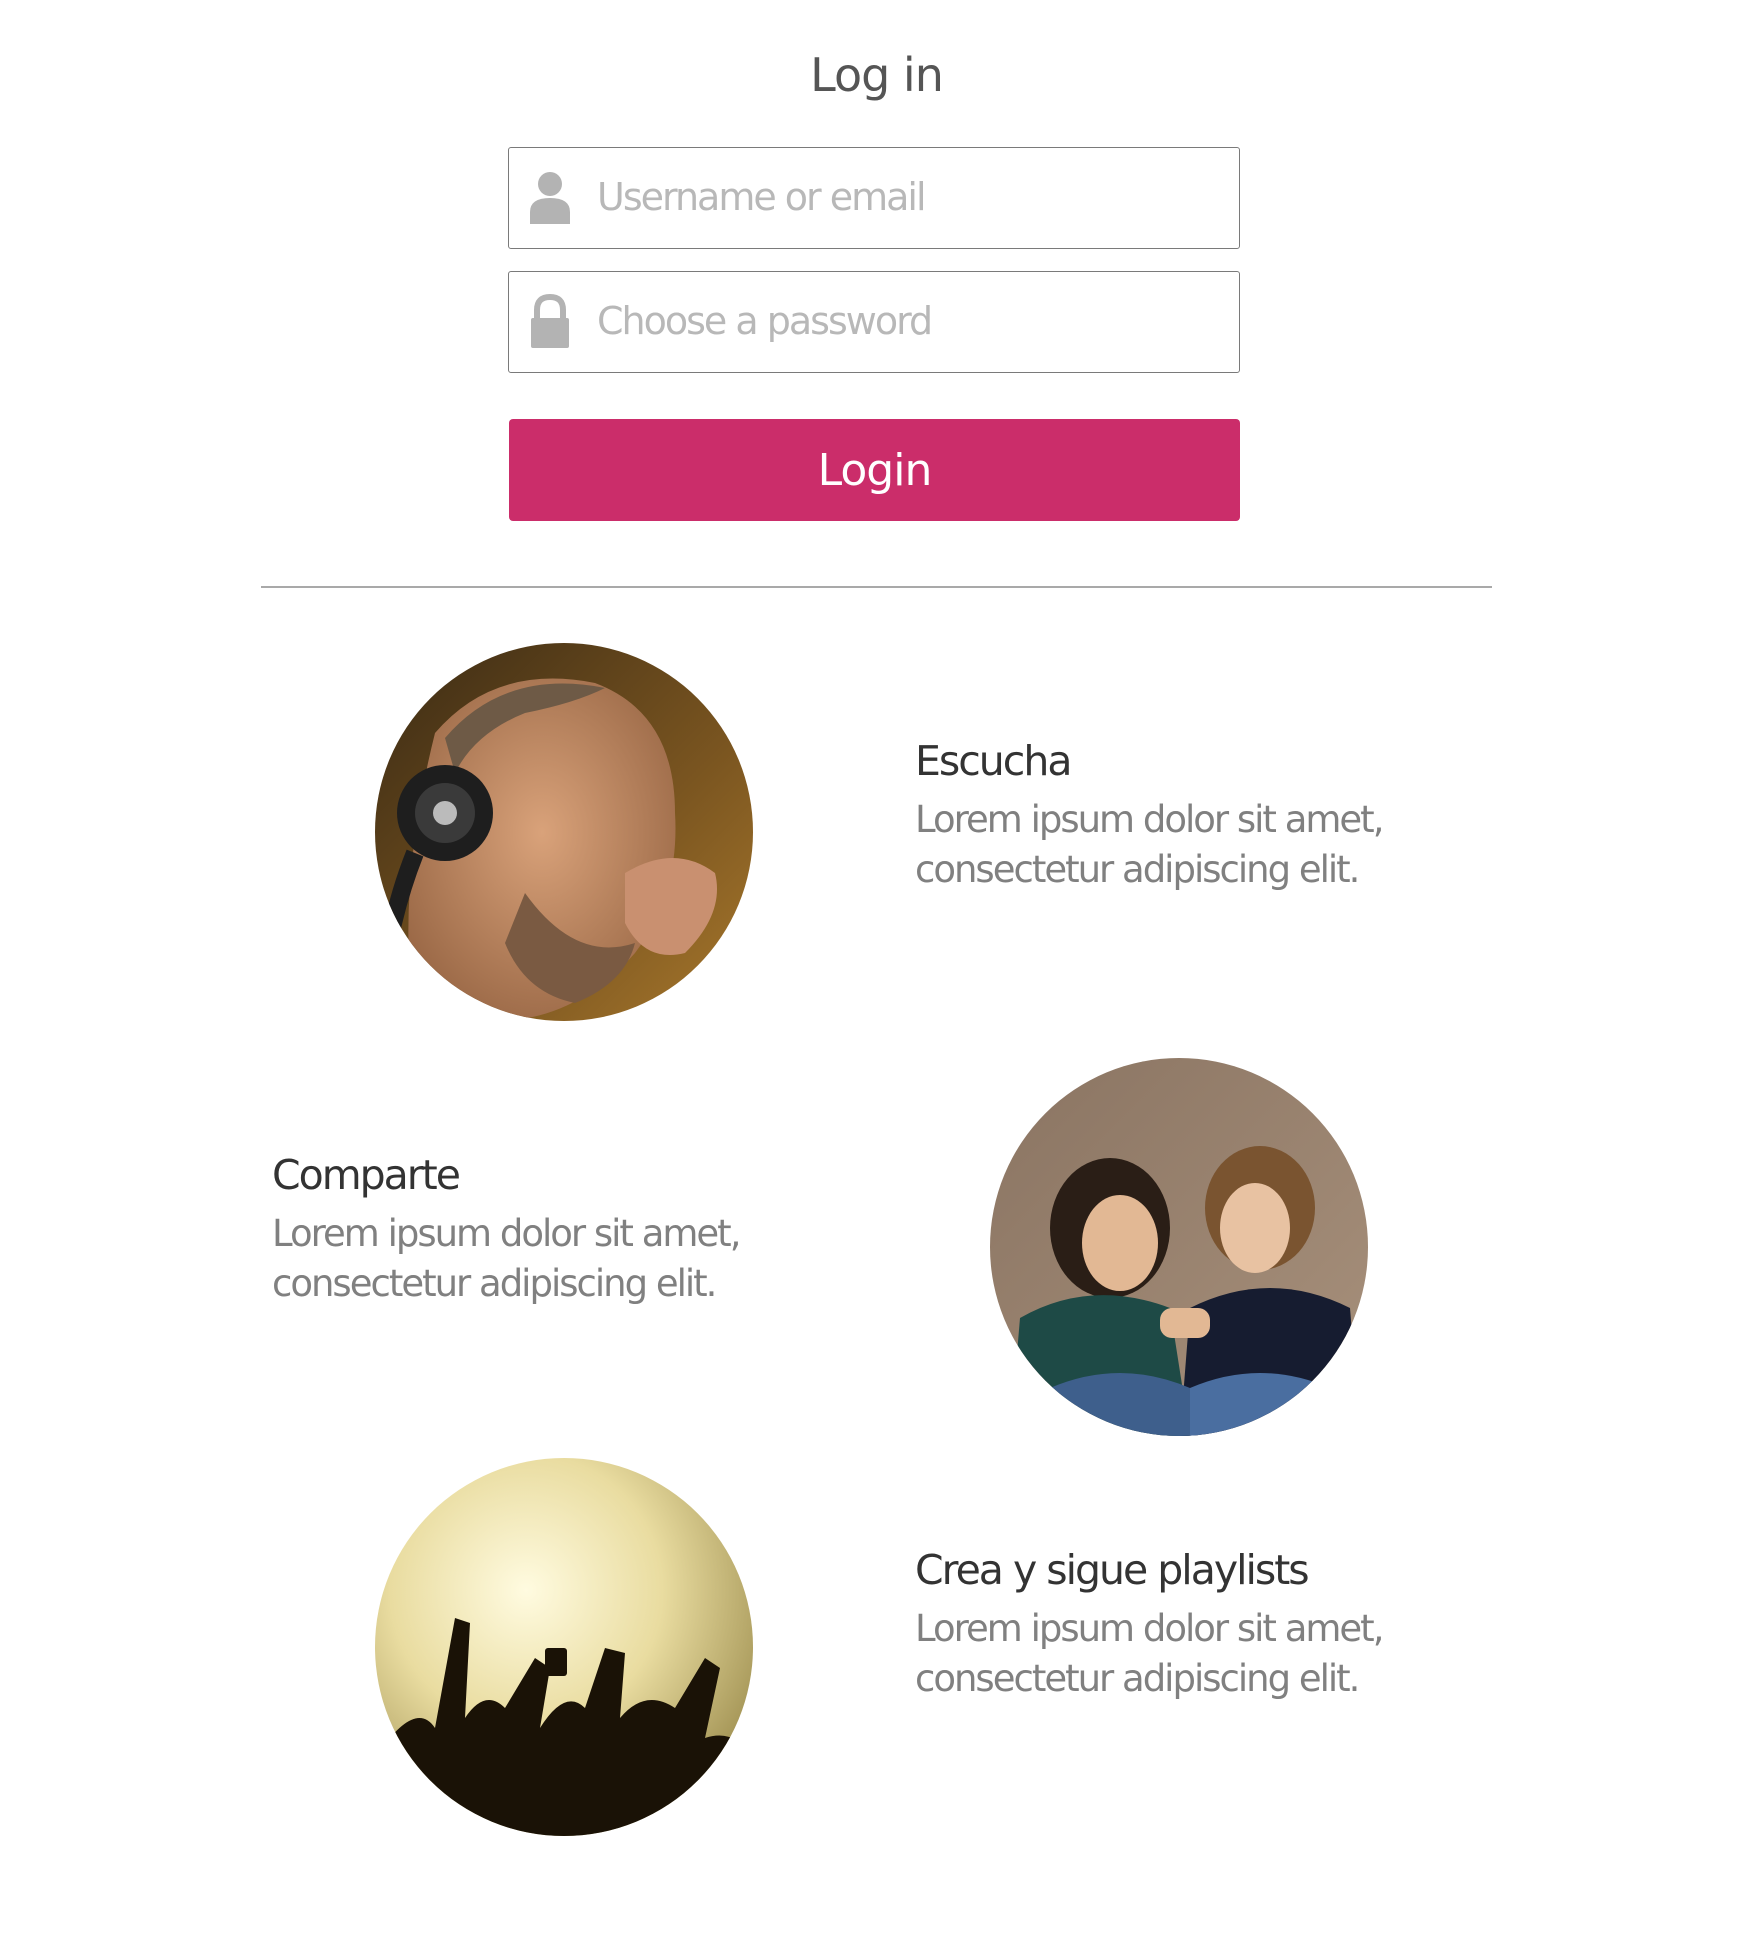  I want to click on concert-crowd-photo, so click(564, 1647).